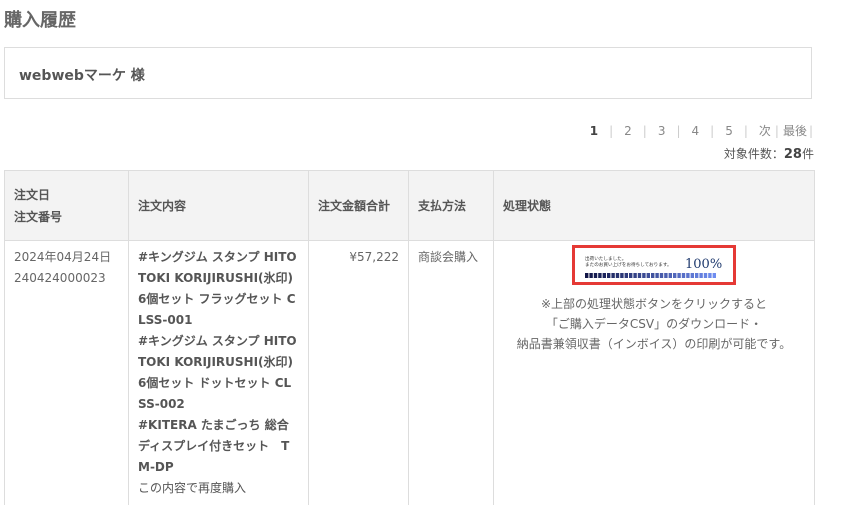 The width and height of the screenshot is (845, 520). What do you see at coordinates (753, 154) in the screenshot?
I see `count-label: 対象件数：` at bounding box center [753, 154].